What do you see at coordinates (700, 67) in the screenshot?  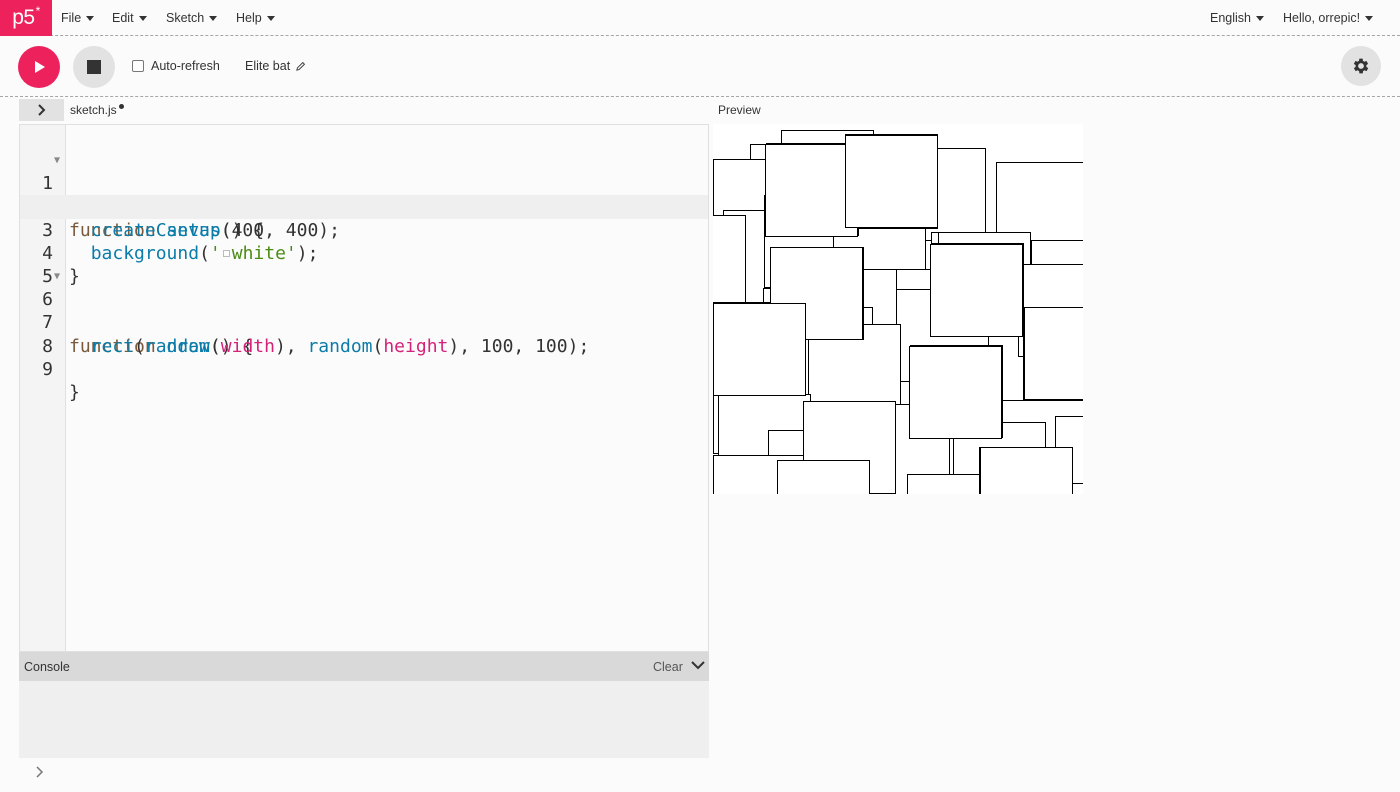 I see `toolbar: Auto-refresh Elite bat` at bounding box center [700, 67].